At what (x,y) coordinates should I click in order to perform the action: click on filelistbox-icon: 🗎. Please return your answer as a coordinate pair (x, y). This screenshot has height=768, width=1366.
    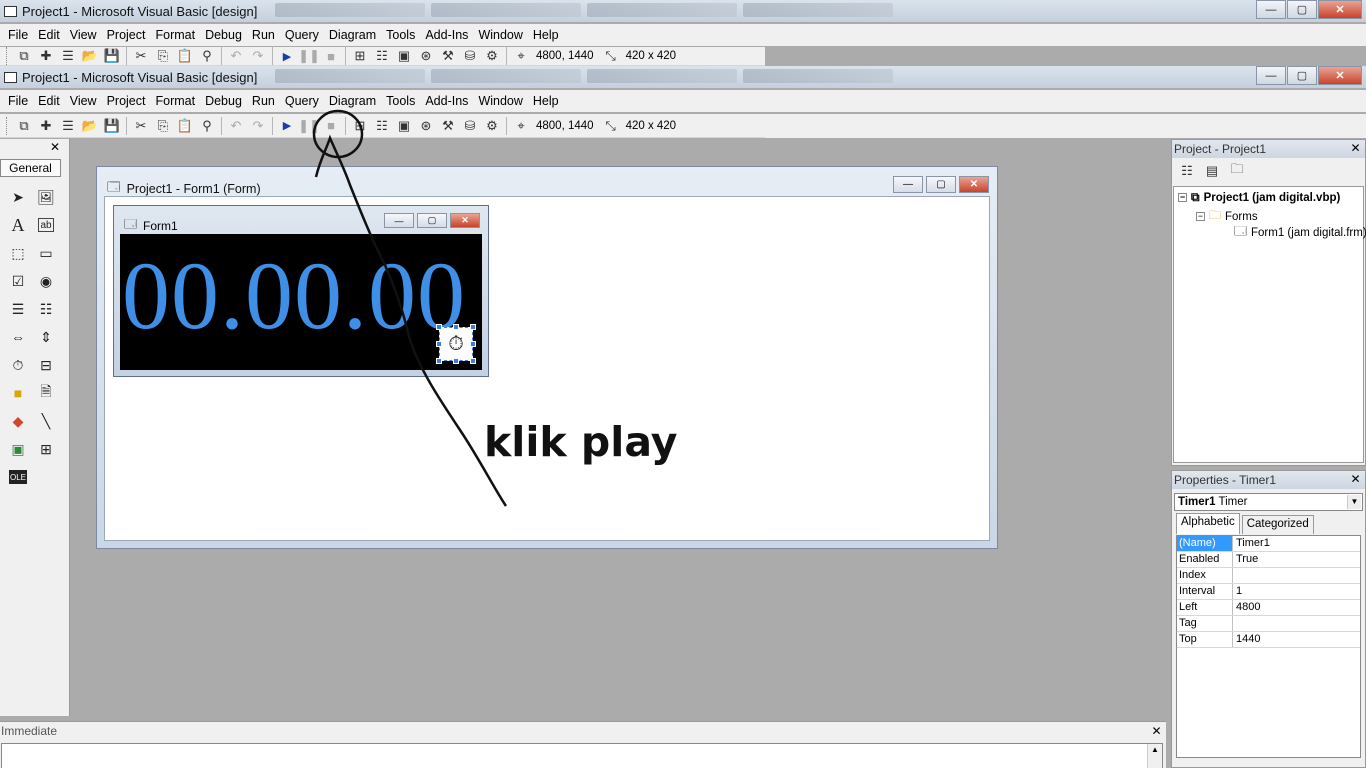
    Looking at the image, I should click on (46, 393).